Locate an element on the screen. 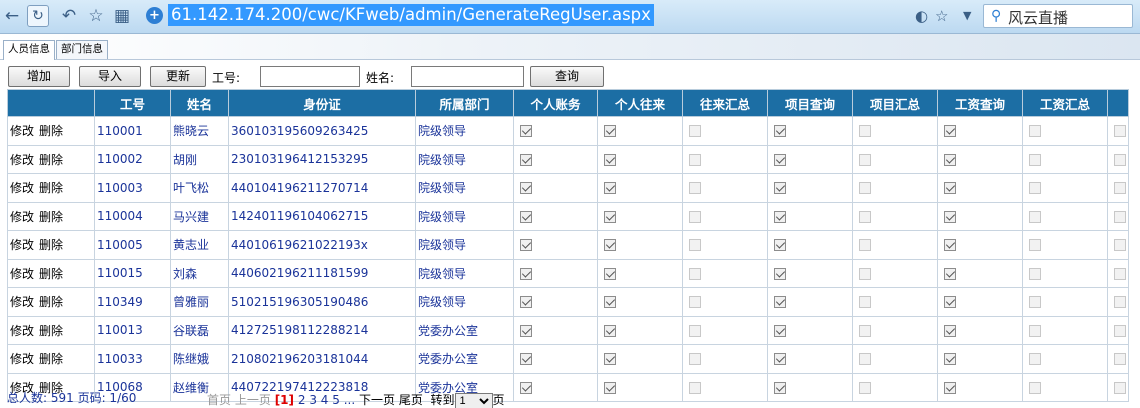  back-arrow-icon: ← is located at coordinates (12, 16).